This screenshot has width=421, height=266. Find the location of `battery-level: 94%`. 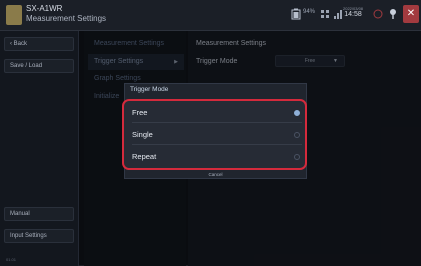

battery-level: 94% is located at coordinates (309, 12).